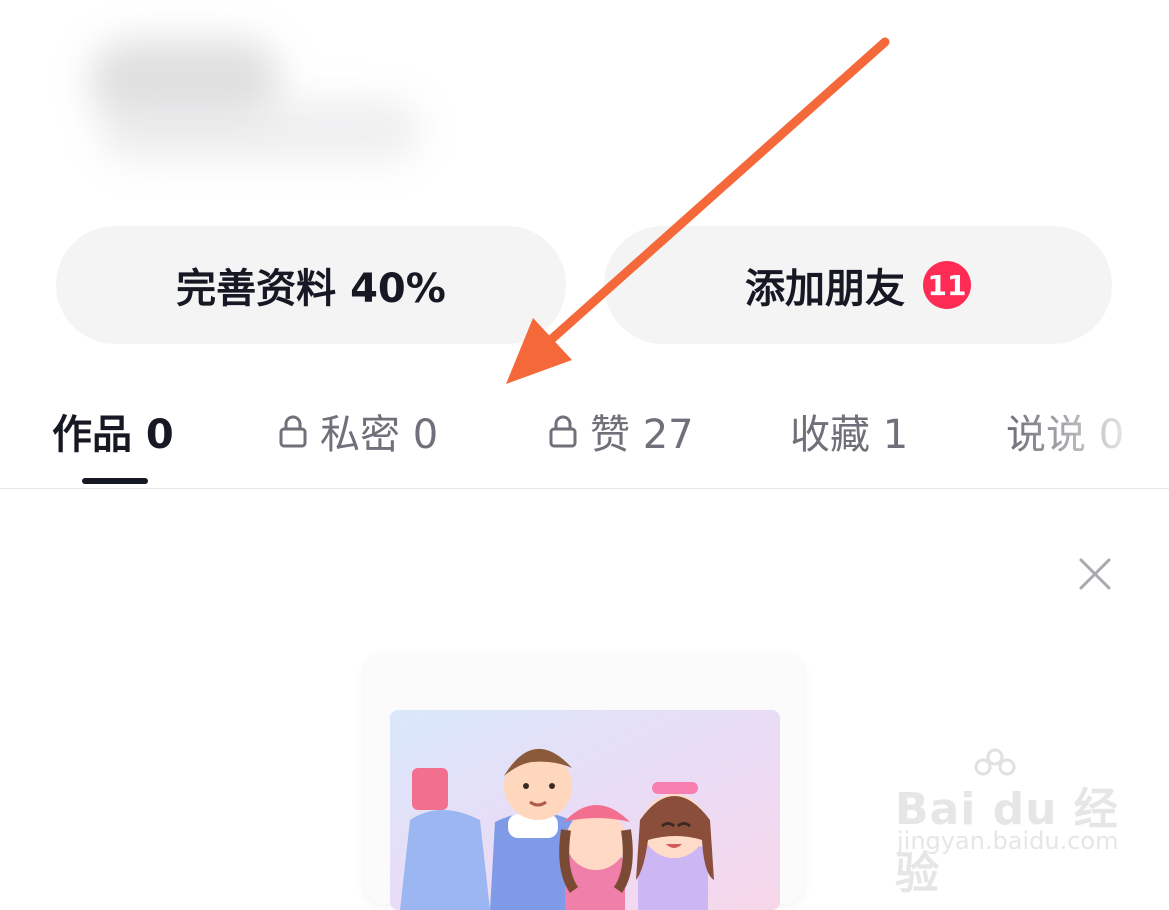 This screenshot has height=910, width=1169. Describe the element at coordinates (115, 481) in the screenshot. I see `active-tab-indicator` at that location.